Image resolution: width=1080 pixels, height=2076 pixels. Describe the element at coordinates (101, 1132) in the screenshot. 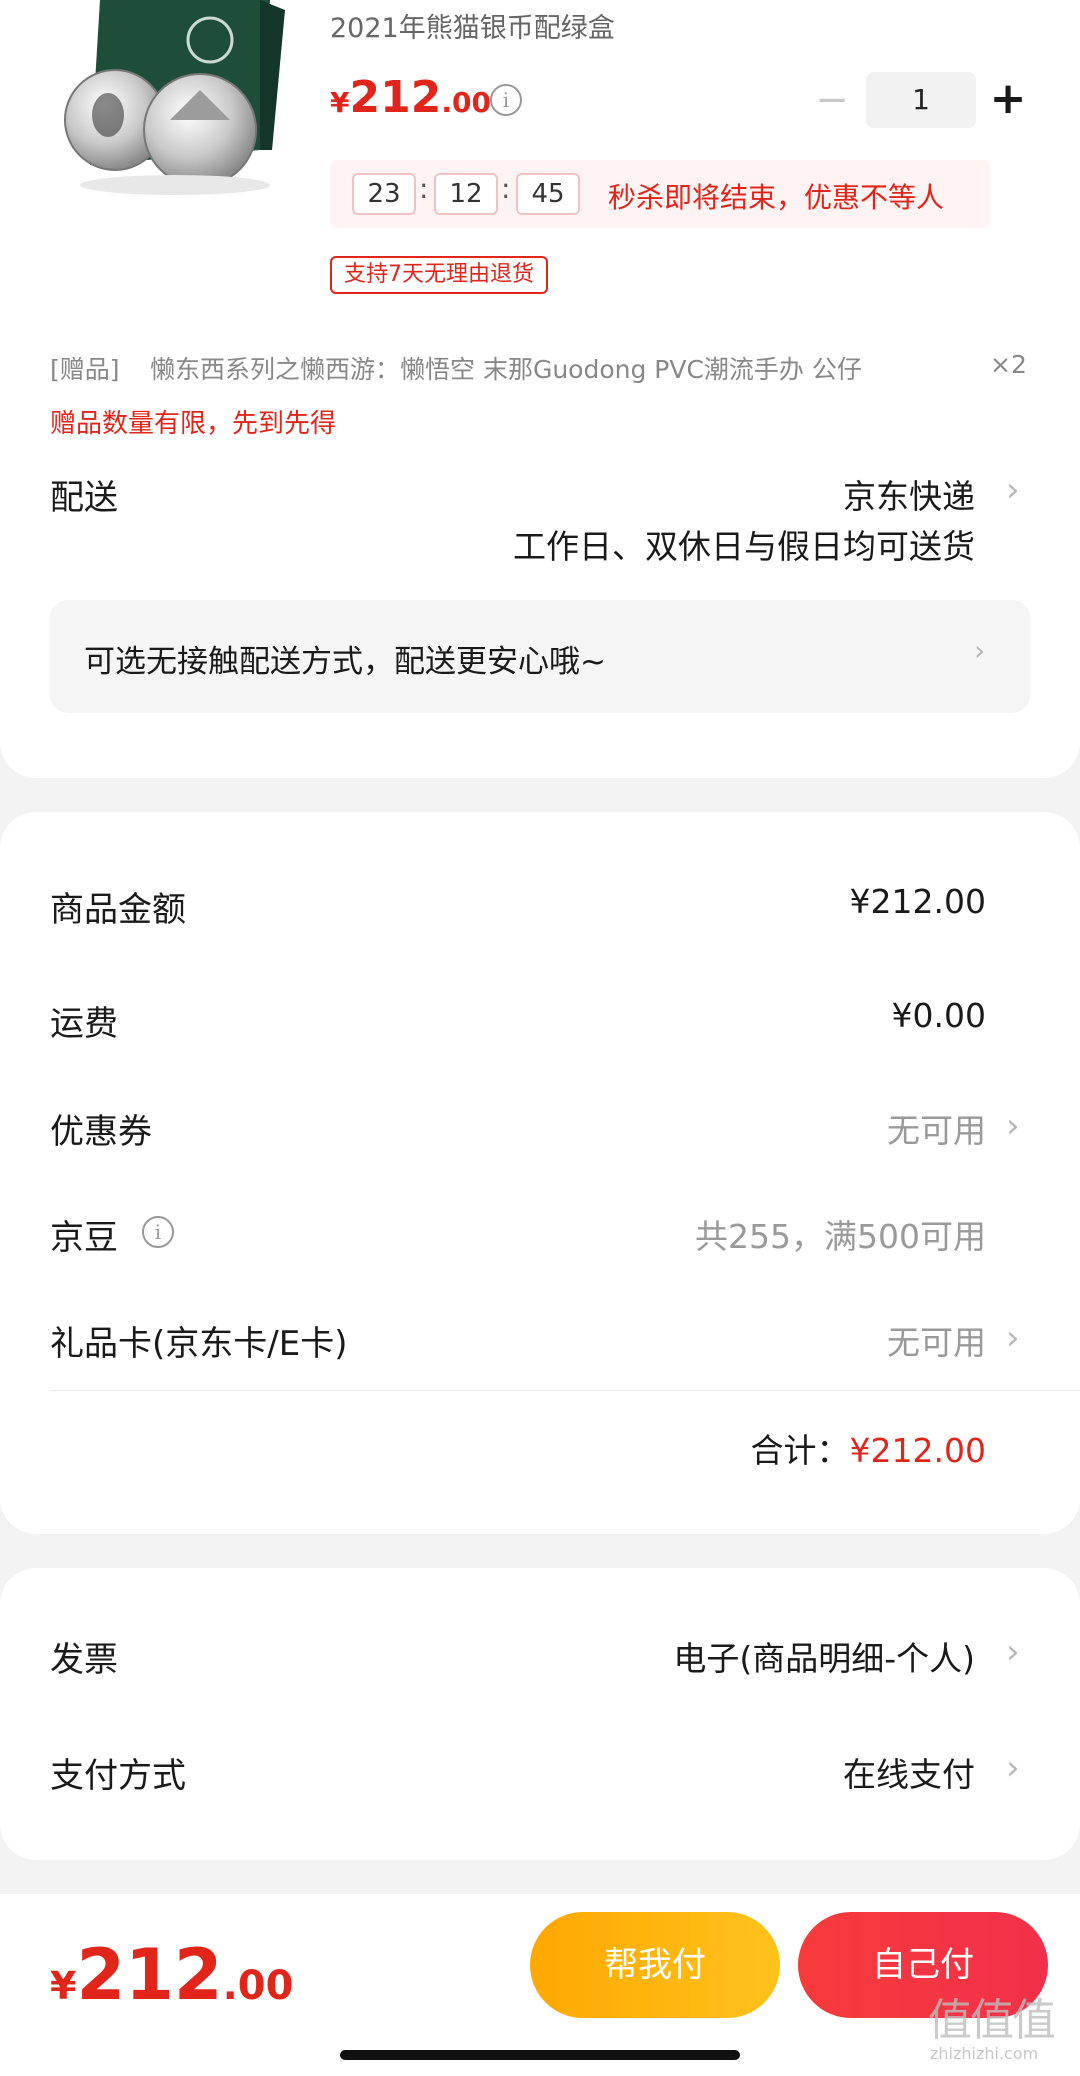

I see `coupon-label: 优惠券` at that location.